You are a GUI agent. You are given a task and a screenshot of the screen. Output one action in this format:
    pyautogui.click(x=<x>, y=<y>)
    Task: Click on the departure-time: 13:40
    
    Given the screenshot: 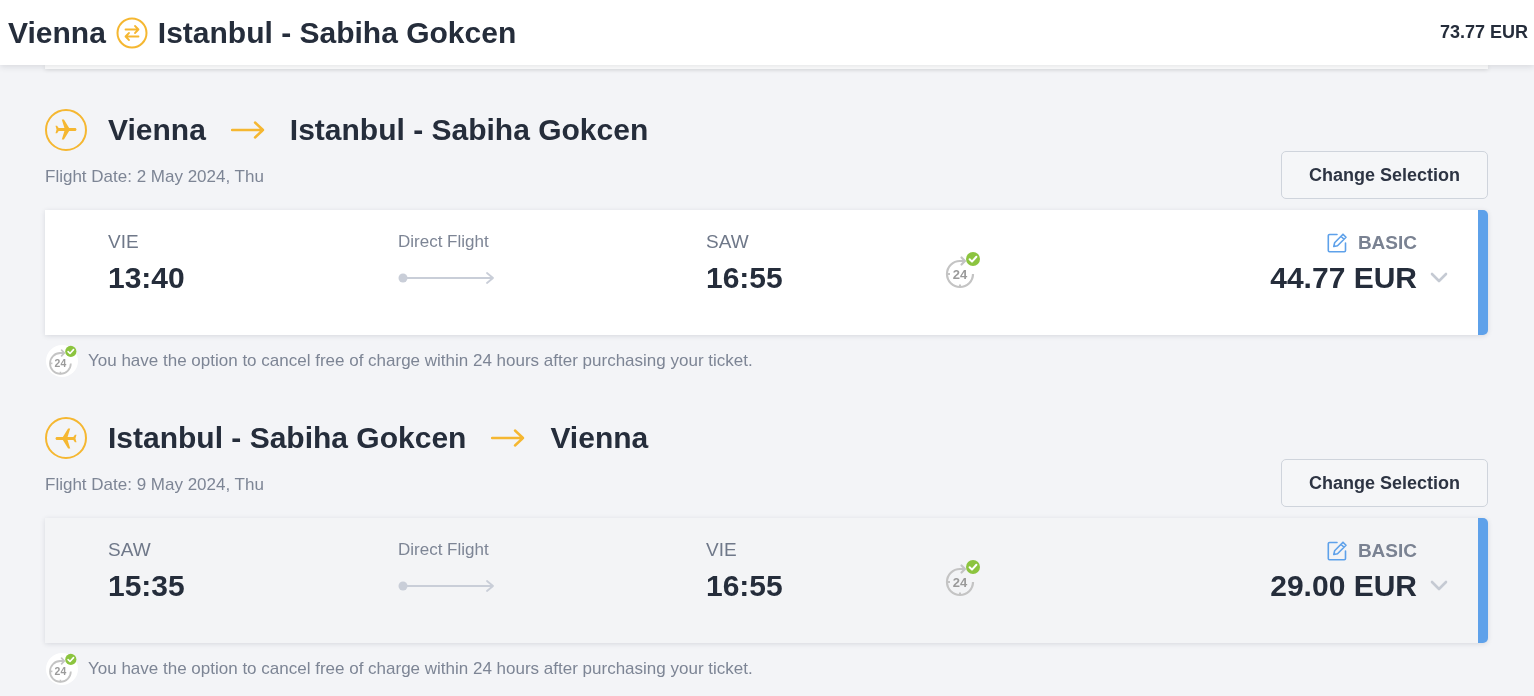 What is the action you would take?
    pyautogui.click(x=147, y=278)
    